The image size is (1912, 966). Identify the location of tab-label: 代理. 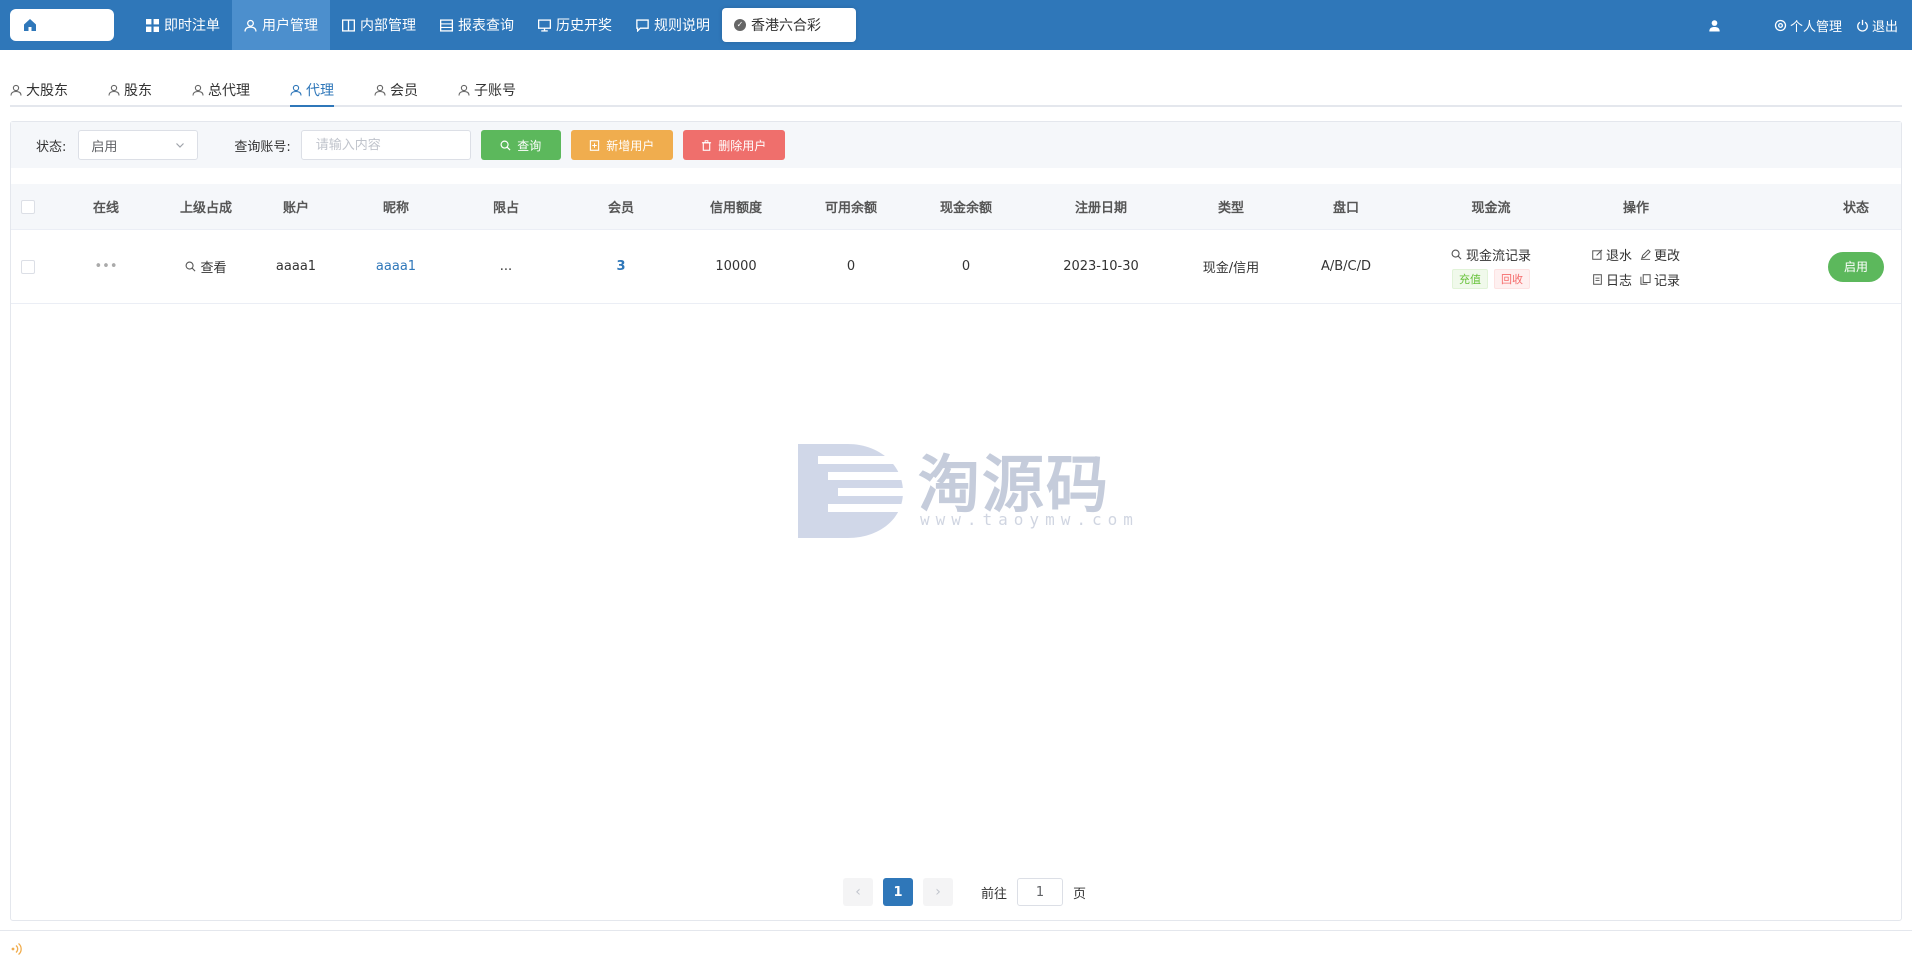
(320, 90).